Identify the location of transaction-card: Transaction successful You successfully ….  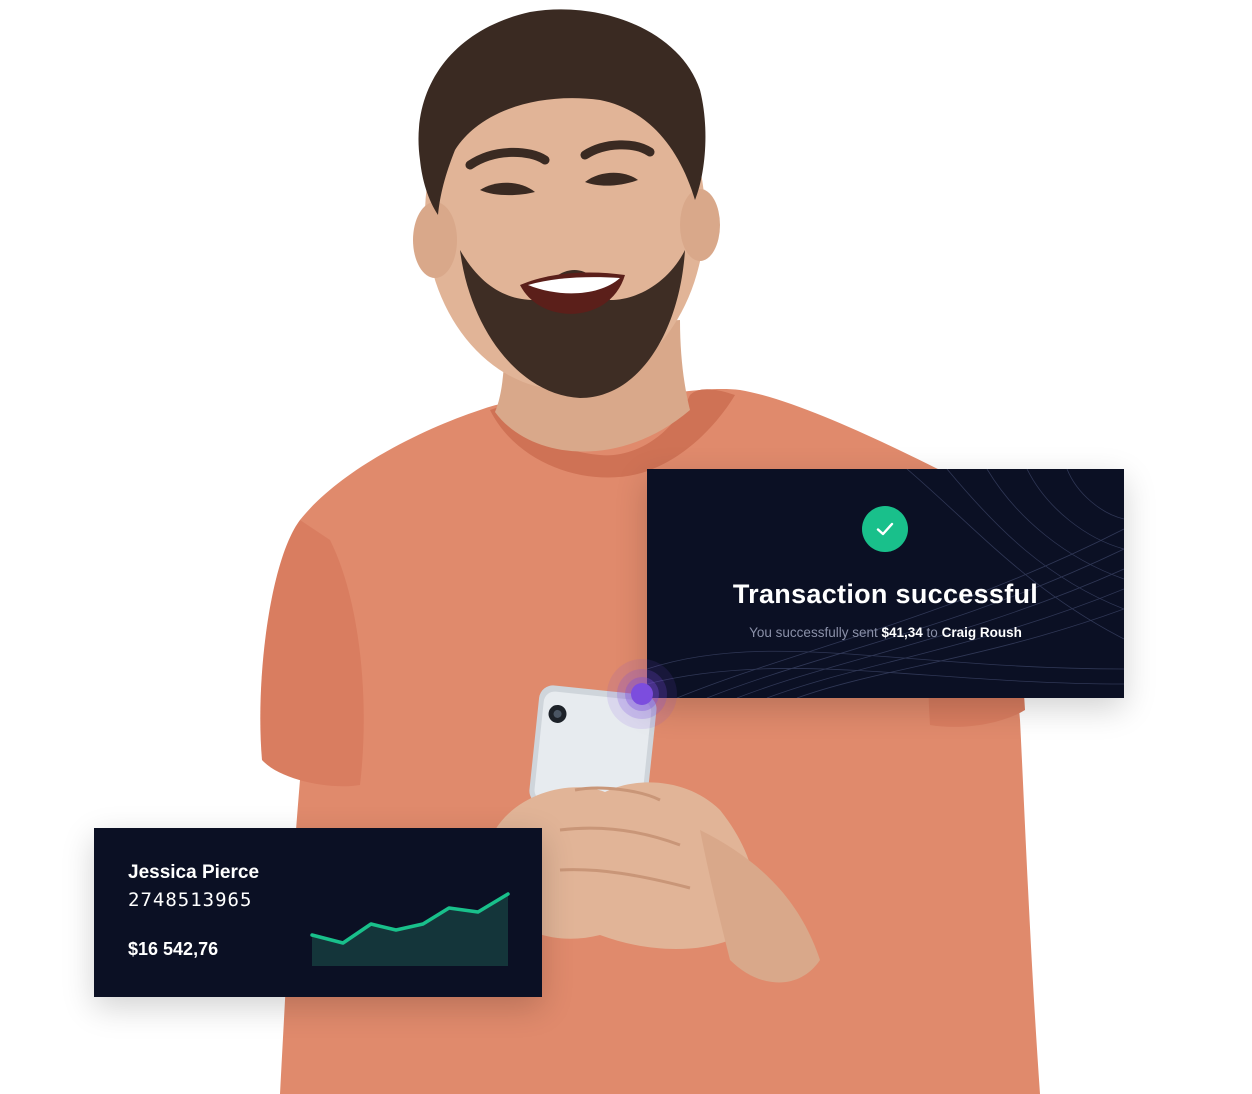
(885, 583).